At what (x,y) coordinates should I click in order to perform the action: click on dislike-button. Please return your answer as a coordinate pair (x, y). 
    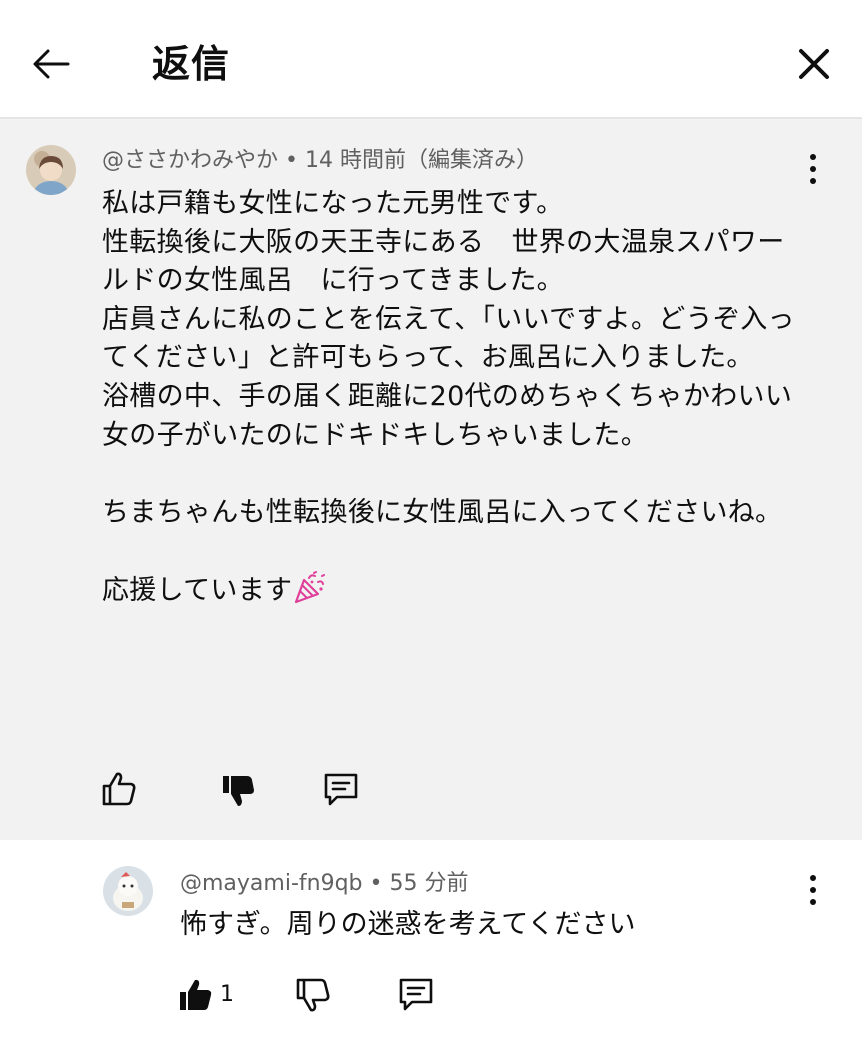
    Looking at the image, I should click on (238, 791).